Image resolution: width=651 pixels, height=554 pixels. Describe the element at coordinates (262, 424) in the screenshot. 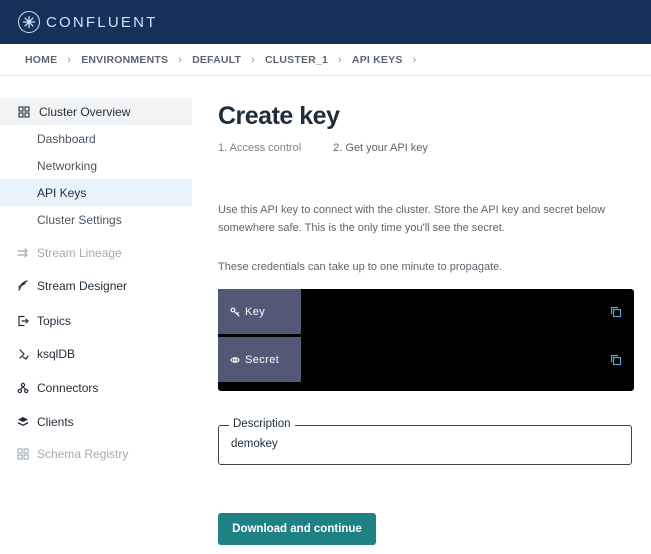

I see `description-label: Description` at that location.